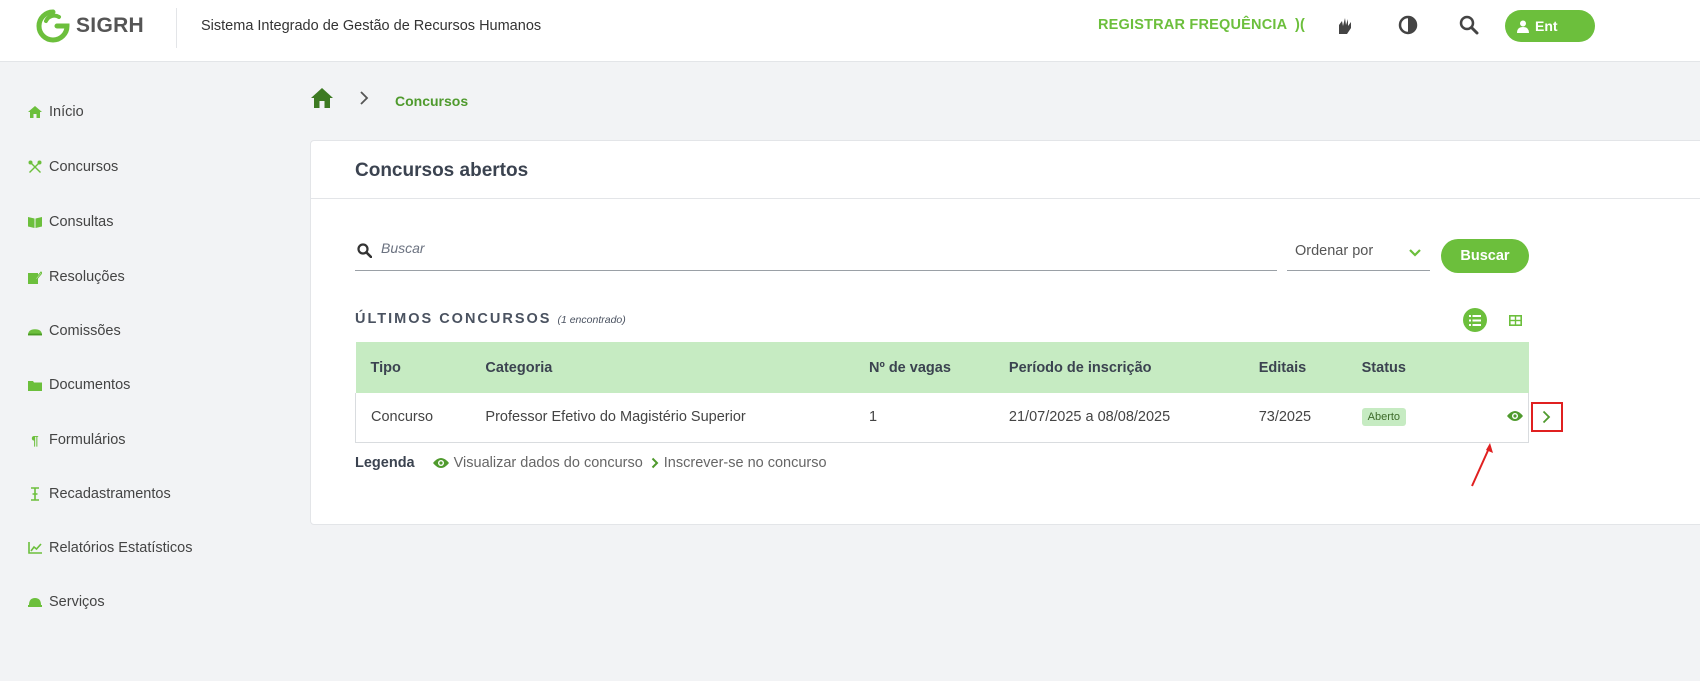 The height and width of the screenshot is (681, 1700). Describe the element at coordinates (420, 367) in the screenshot. I see `column-header-tipo: Tipo` at that location.